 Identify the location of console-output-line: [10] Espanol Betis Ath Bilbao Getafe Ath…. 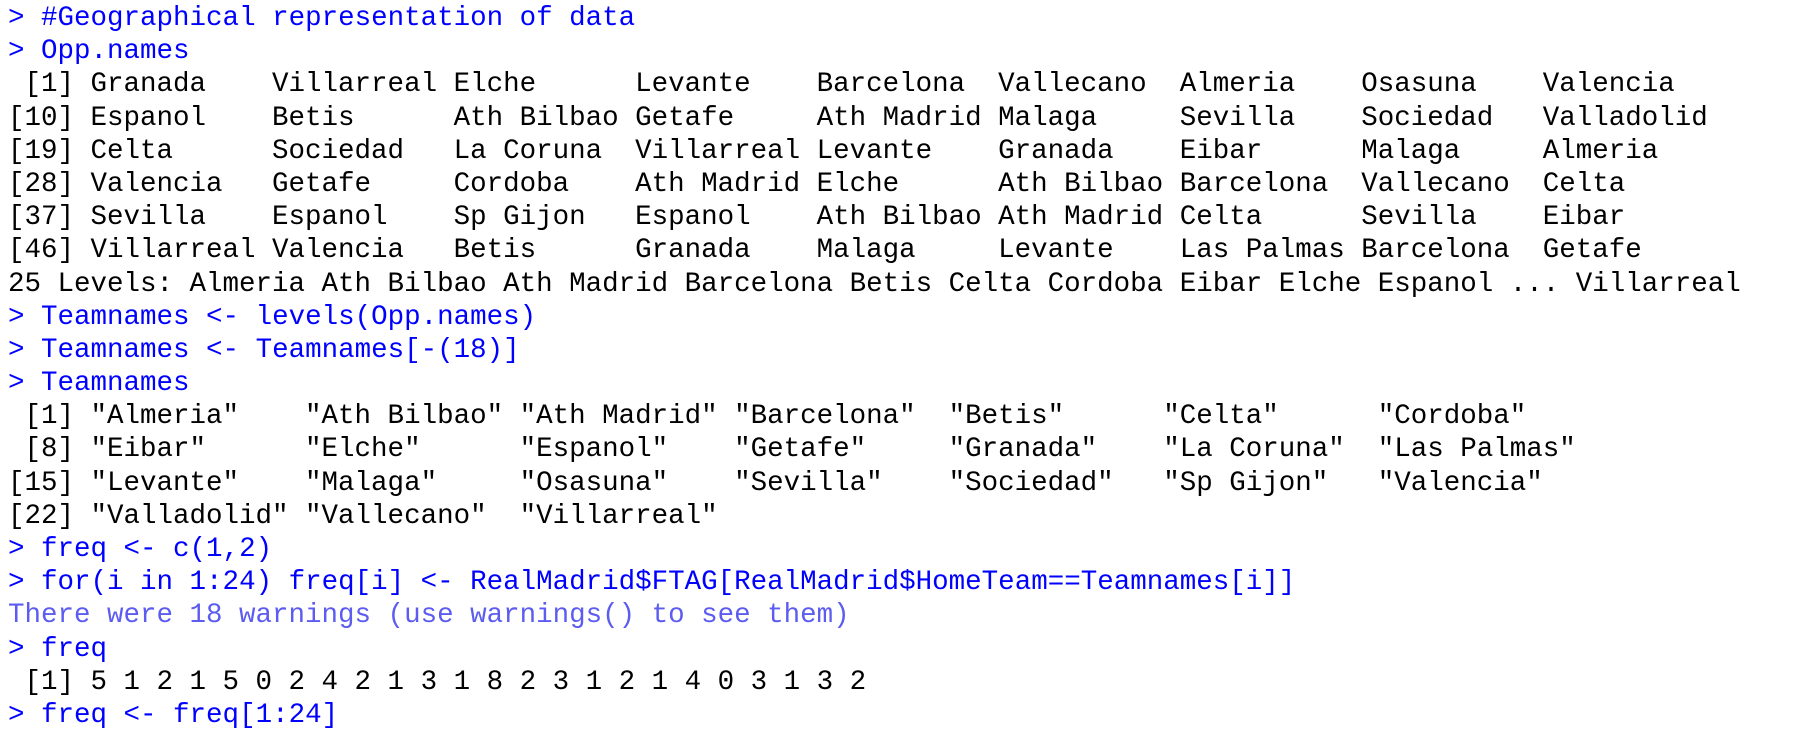
(858, 118).